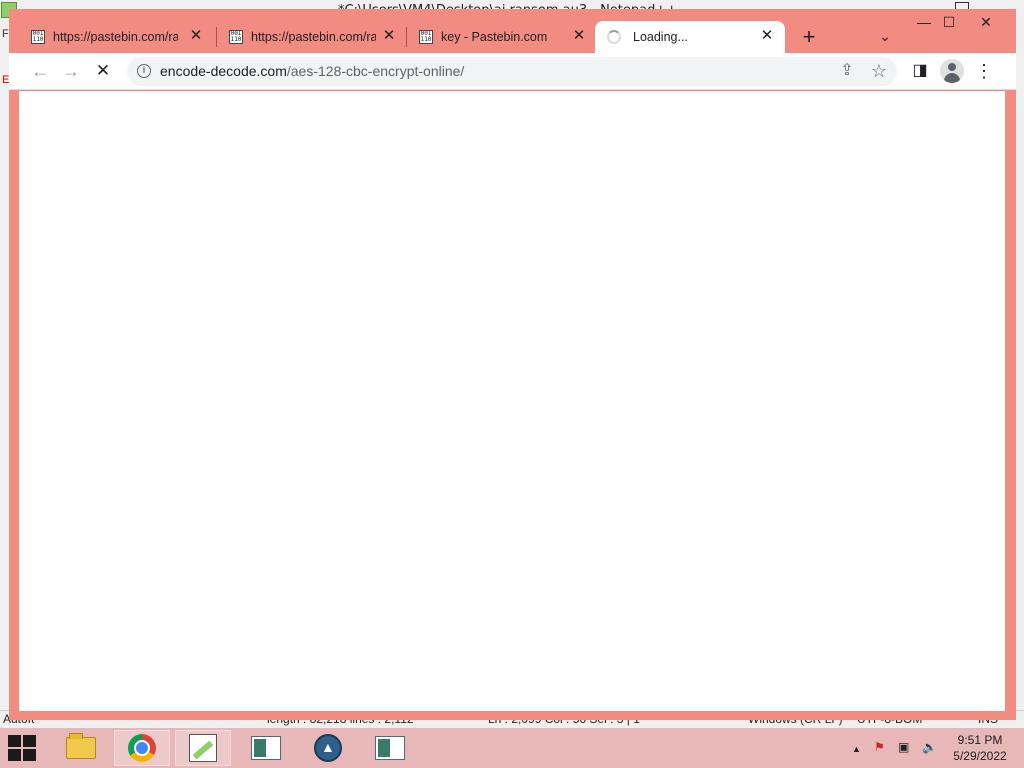 The width and height of the screenshot is (1024, 768). Describe the element at coordinates (929, 747) in the screenshot. I see `volume-muted-icon: 🔈` at that location.